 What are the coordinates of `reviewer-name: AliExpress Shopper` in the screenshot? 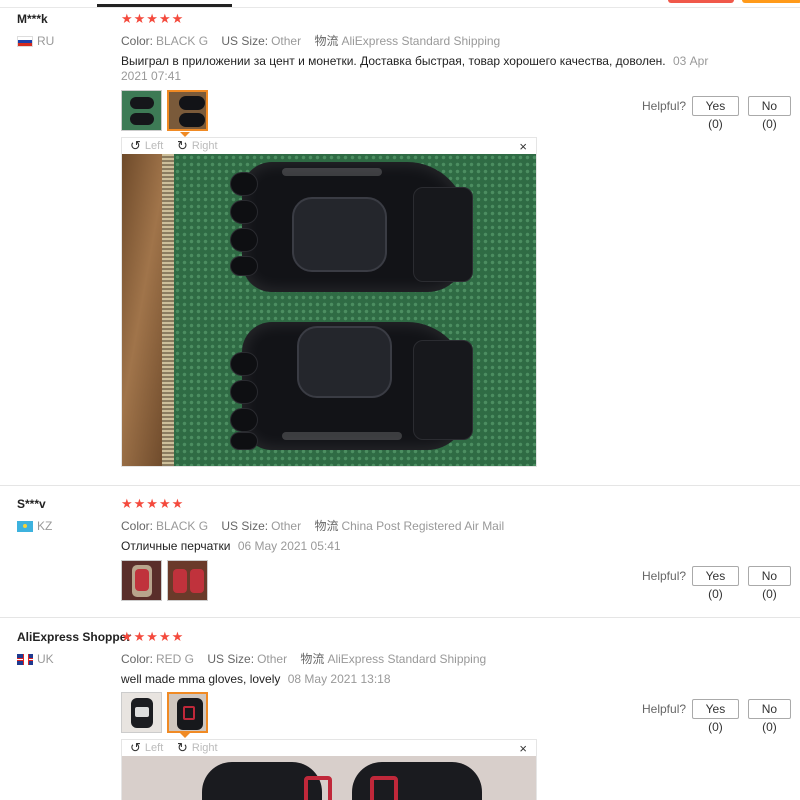 It's located at (74, 637).